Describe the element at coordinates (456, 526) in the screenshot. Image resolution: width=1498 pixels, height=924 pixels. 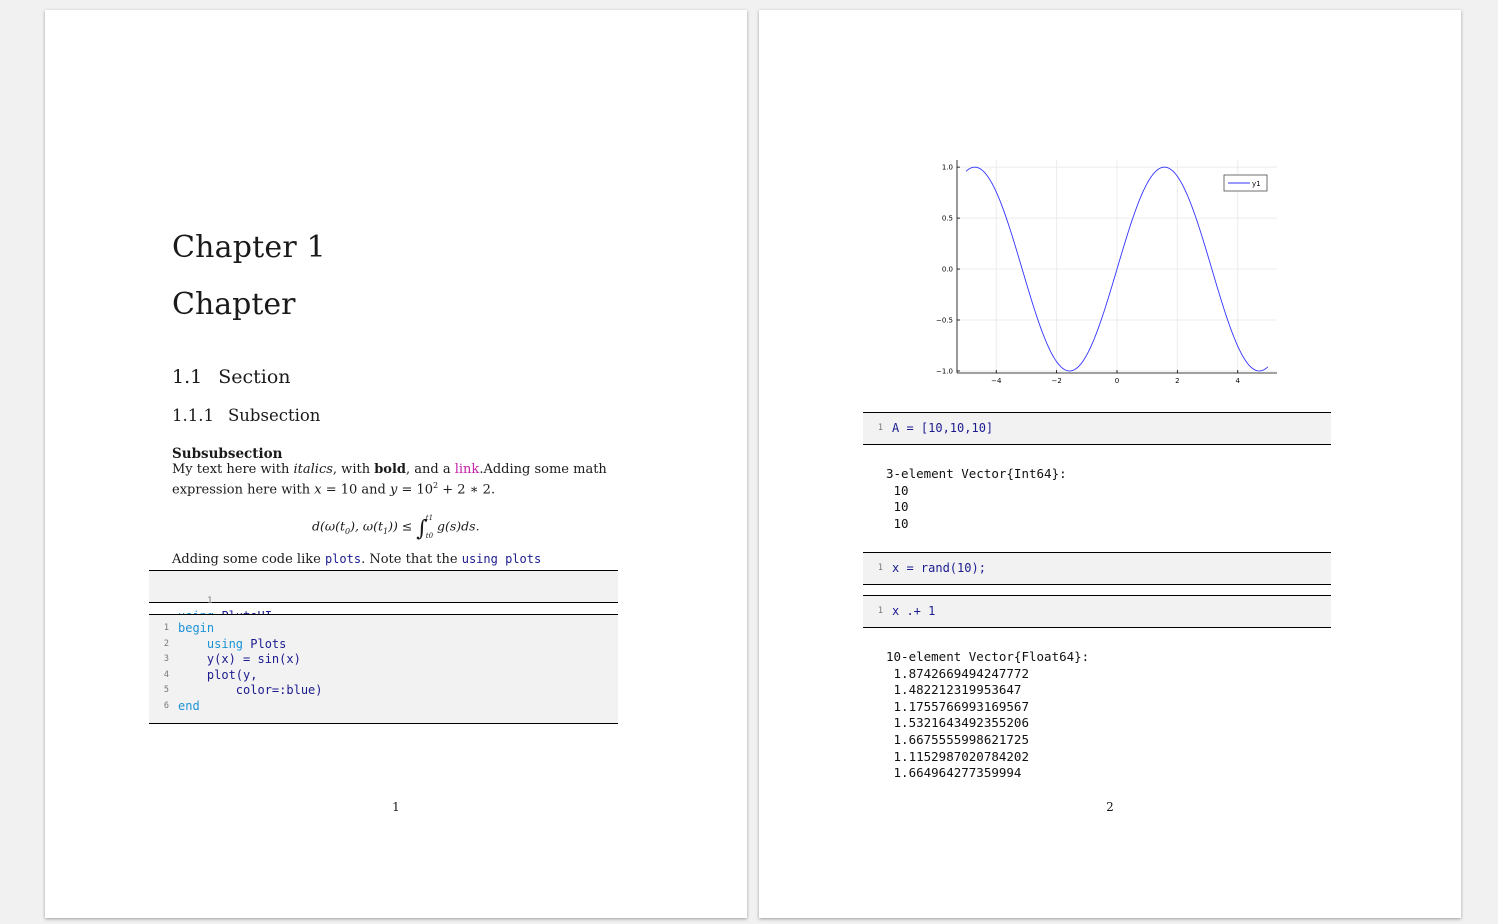
I see `eq-part: g(s)ds.` at that location.